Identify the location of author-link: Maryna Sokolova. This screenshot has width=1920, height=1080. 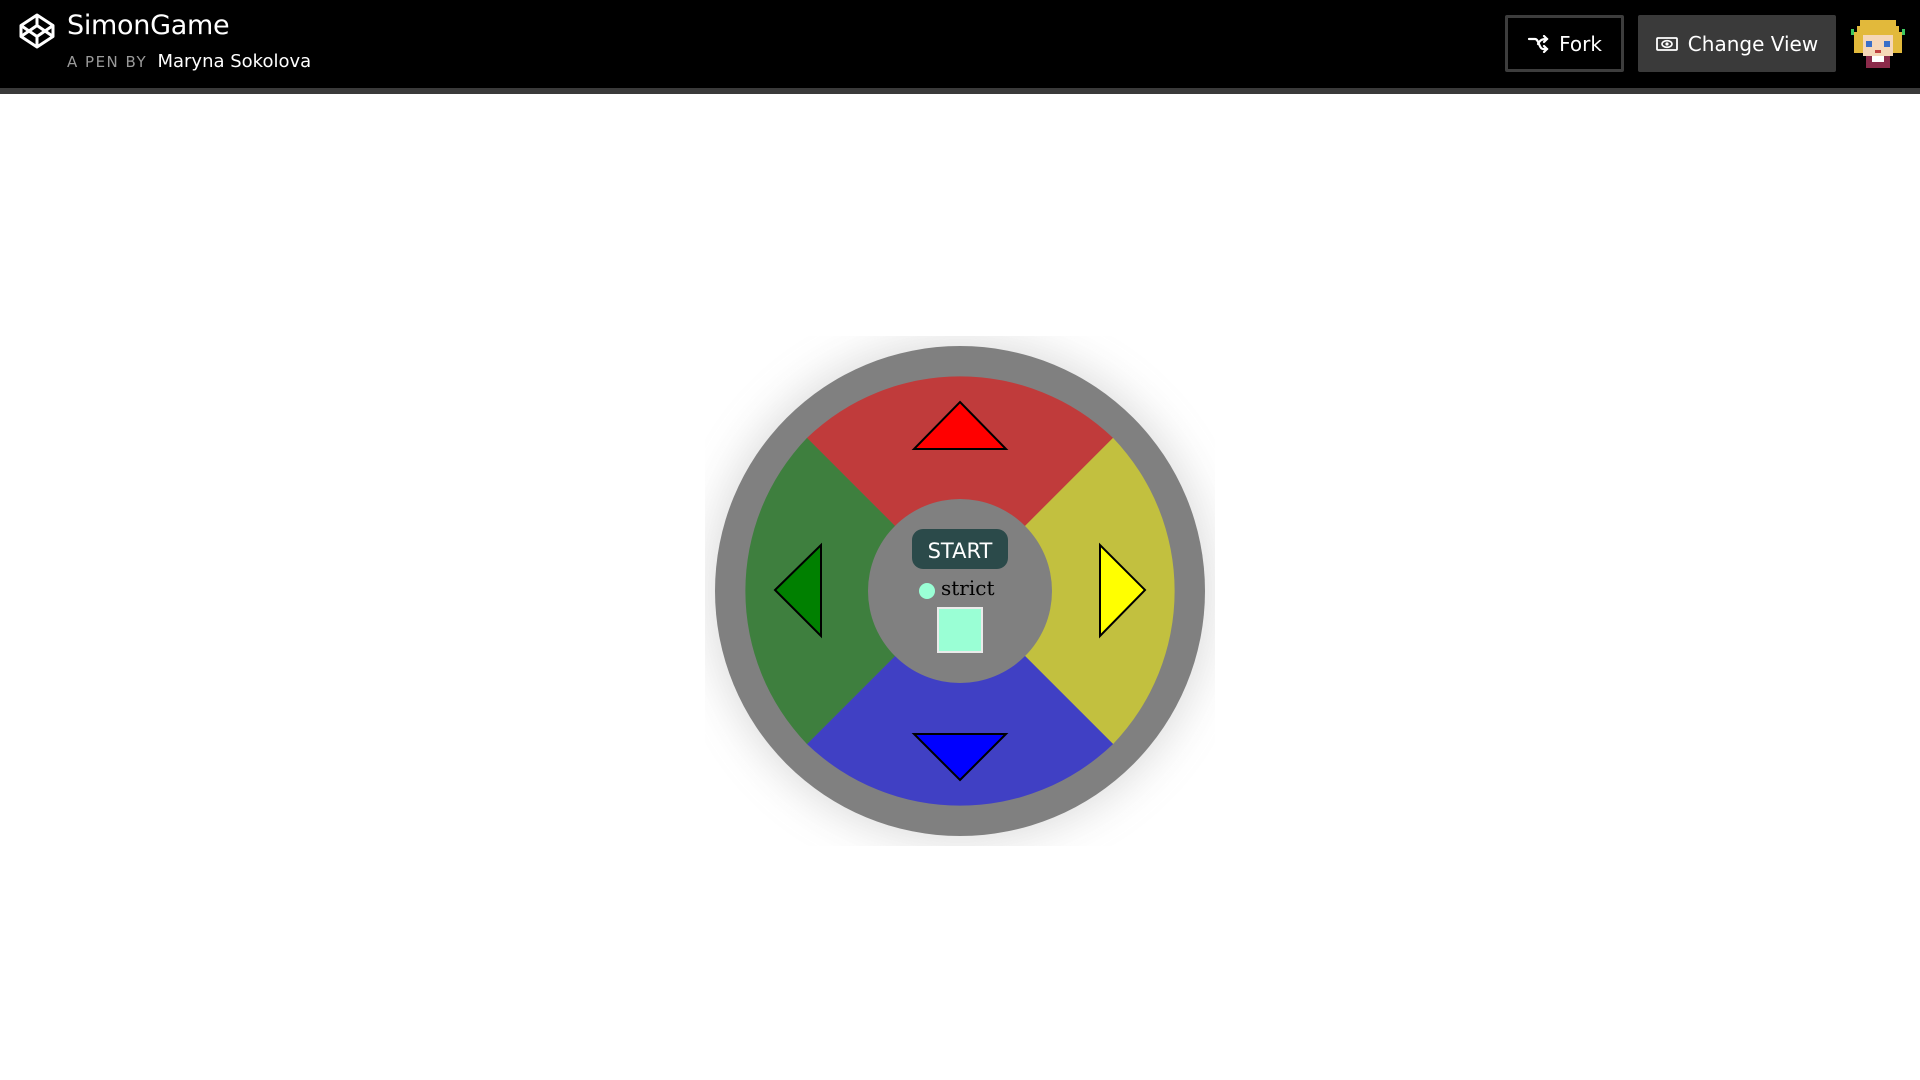
(234, 61).